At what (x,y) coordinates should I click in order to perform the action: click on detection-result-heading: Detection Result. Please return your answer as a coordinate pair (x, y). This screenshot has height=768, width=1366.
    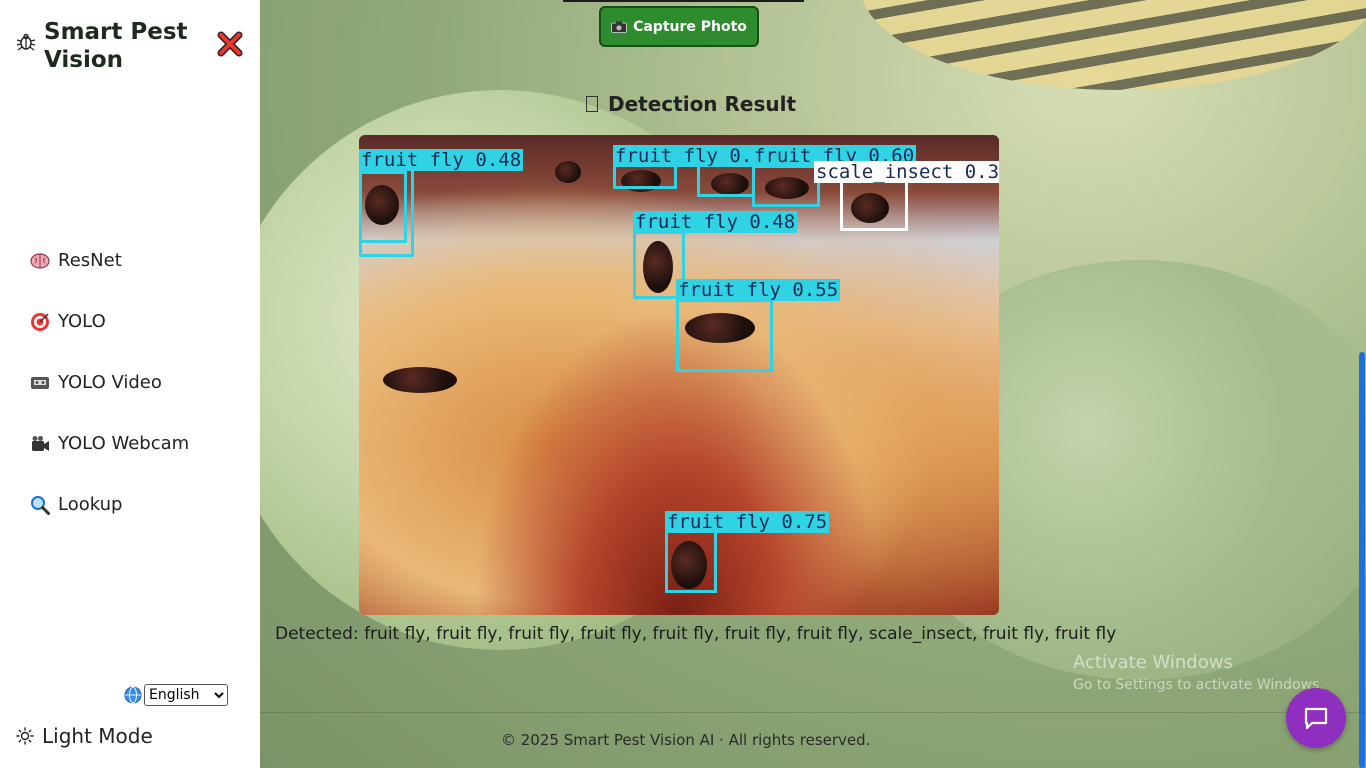
    Looking at the image, I should click on (691, 104).